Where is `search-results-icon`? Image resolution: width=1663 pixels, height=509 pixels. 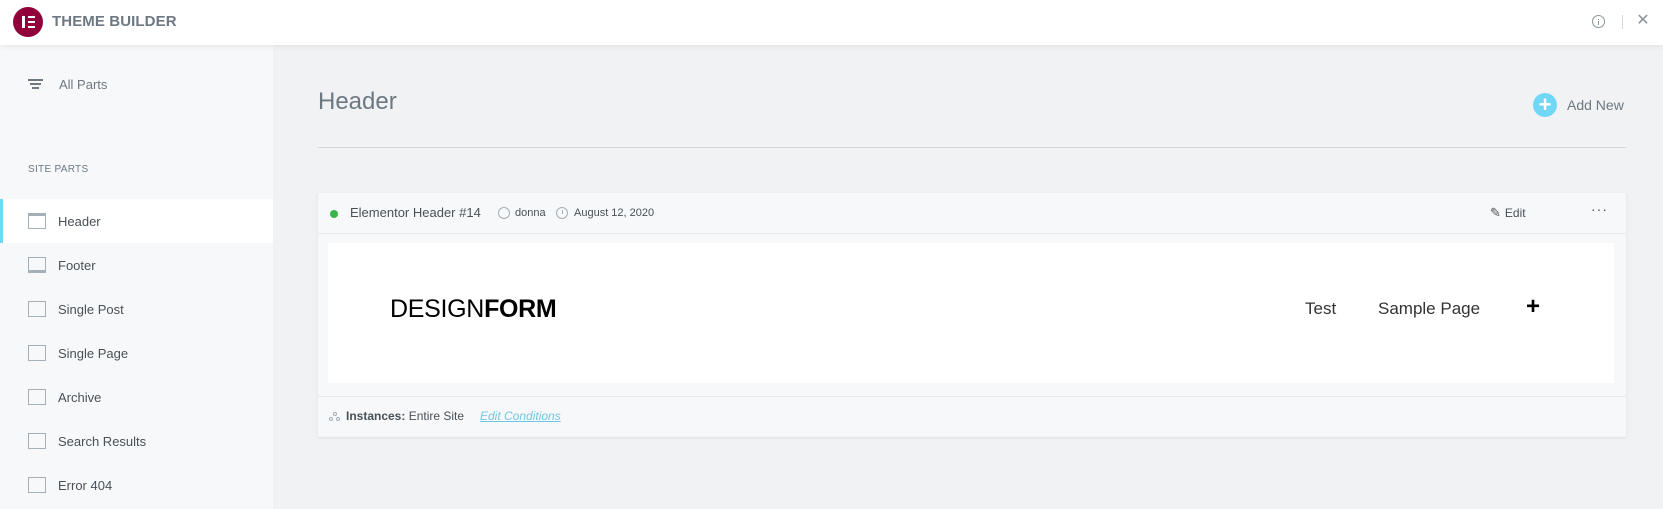 search-results-icon is located at coordinates (37, 441).